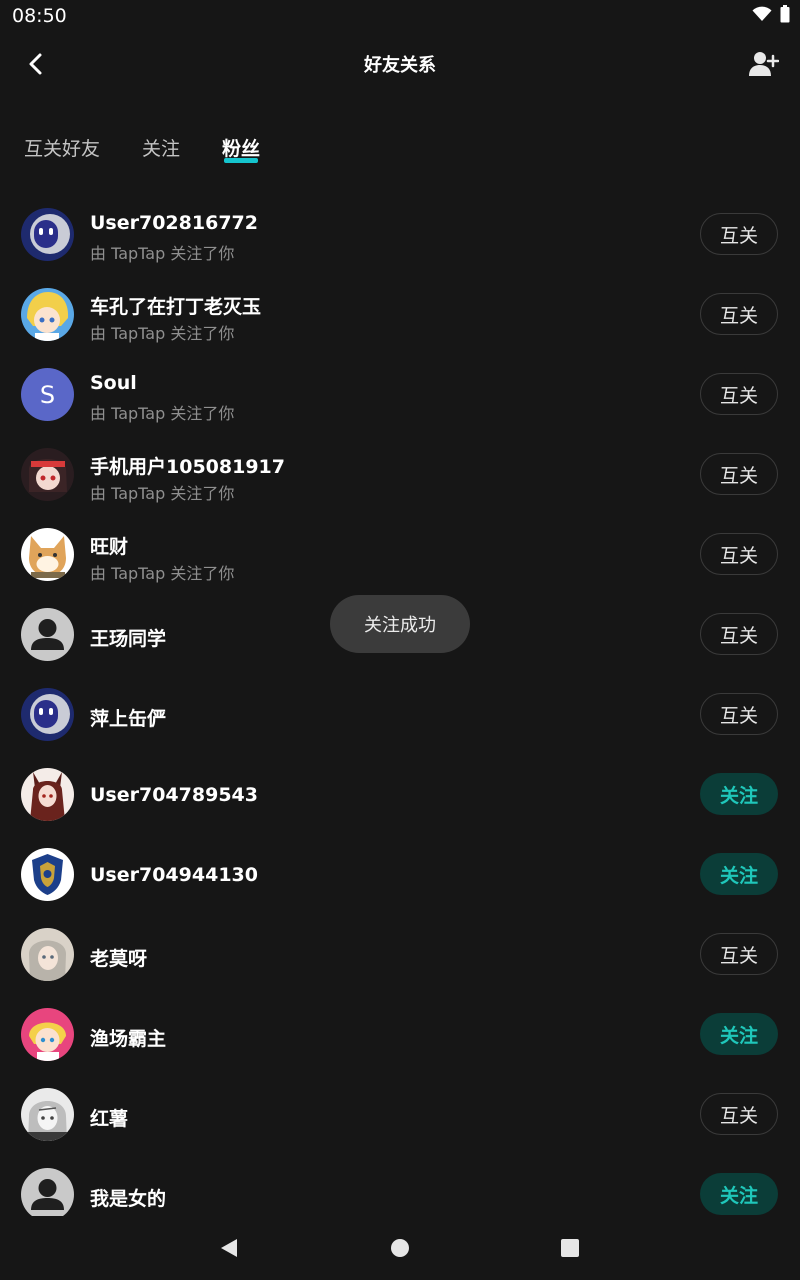 The image size is (800, 1280). I want to click on status-time: 08:50, so click(39, 16).